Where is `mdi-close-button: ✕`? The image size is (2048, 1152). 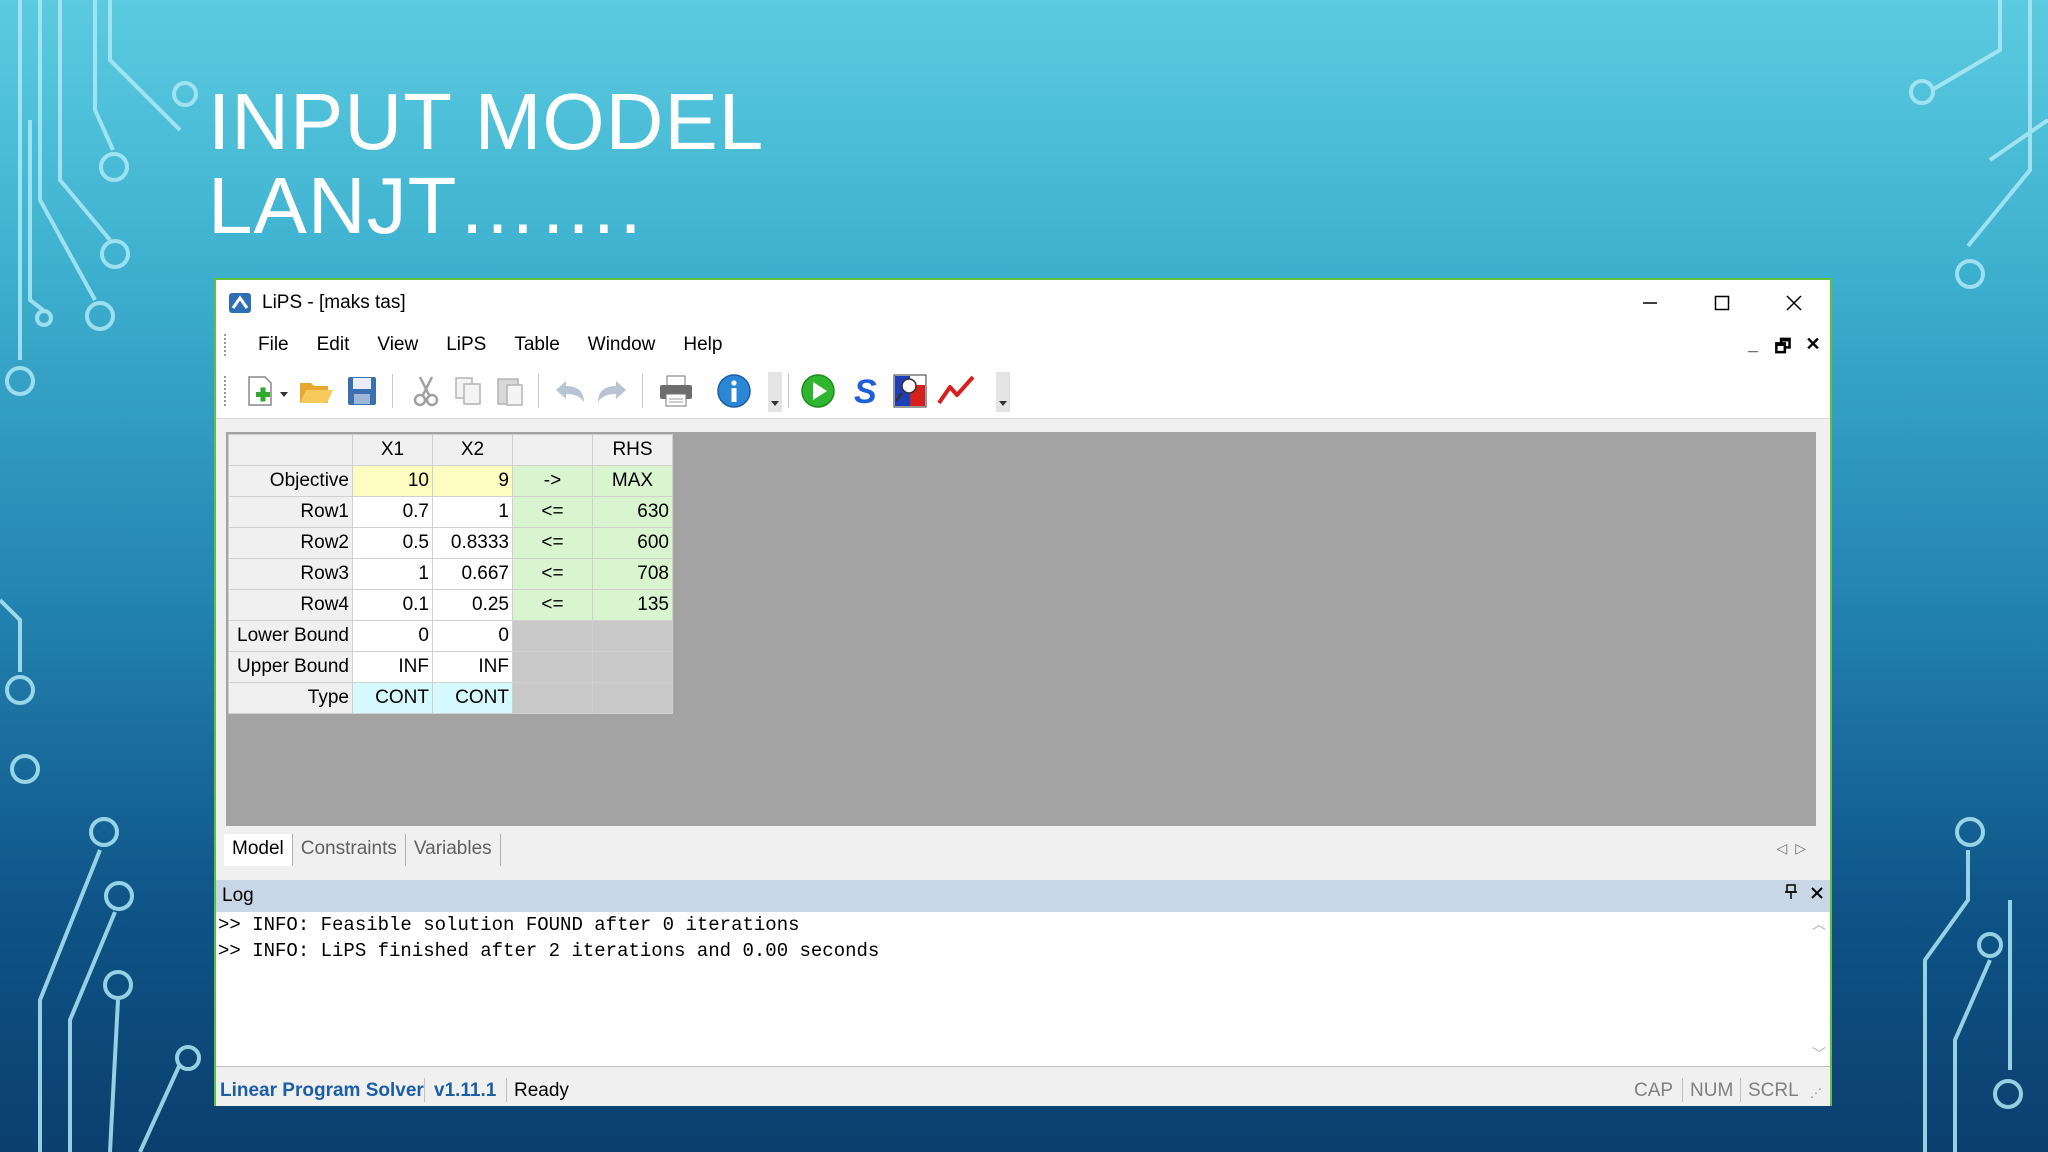 mdi-close-button: ✕ is located at coordinates (1813, 349).